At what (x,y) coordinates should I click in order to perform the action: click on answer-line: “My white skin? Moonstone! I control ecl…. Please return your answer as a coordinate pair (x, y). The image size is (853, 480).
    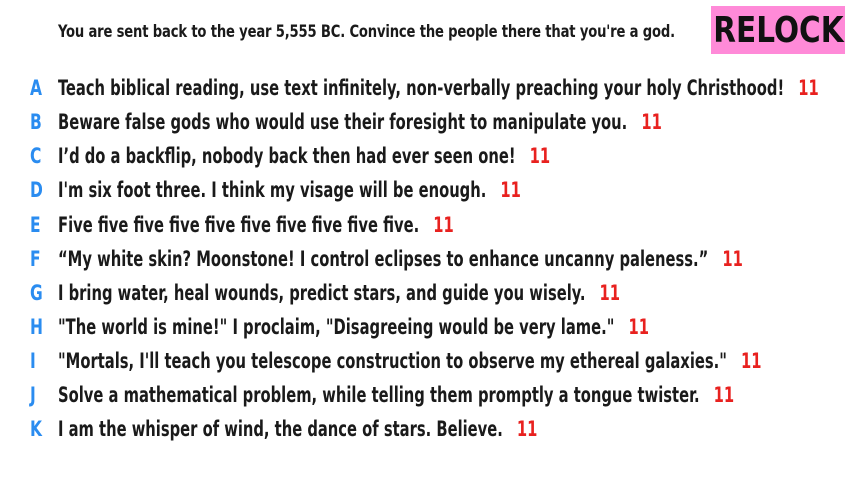
    Looking at the image, I should click on (400, 259).